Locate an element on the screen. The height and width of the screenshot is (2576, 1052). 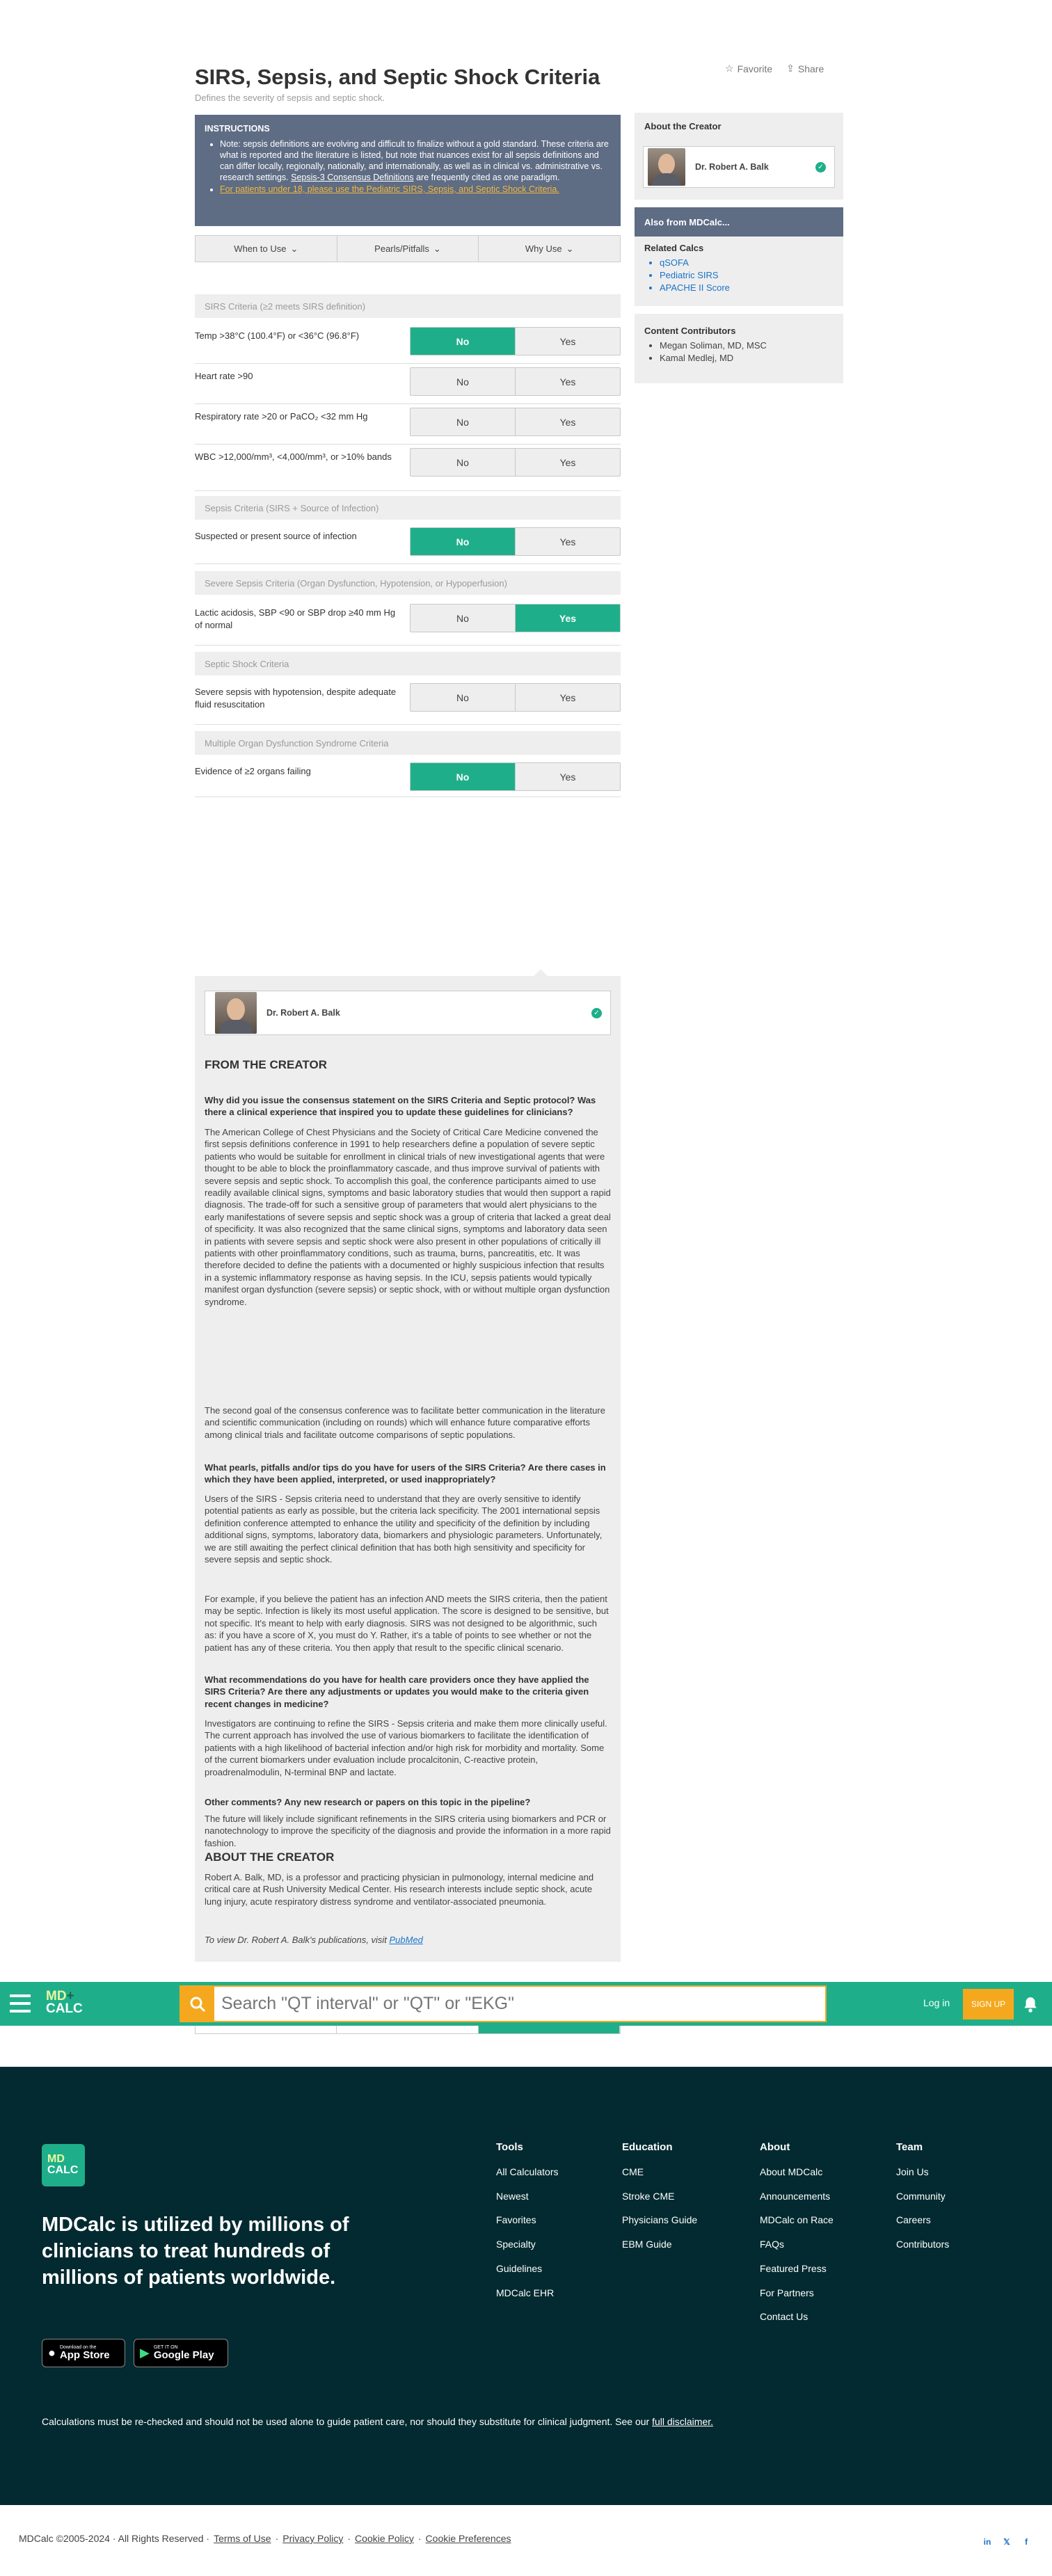
cookie-policy-link: Cookie Policy is located at coordinates (385, 2538).